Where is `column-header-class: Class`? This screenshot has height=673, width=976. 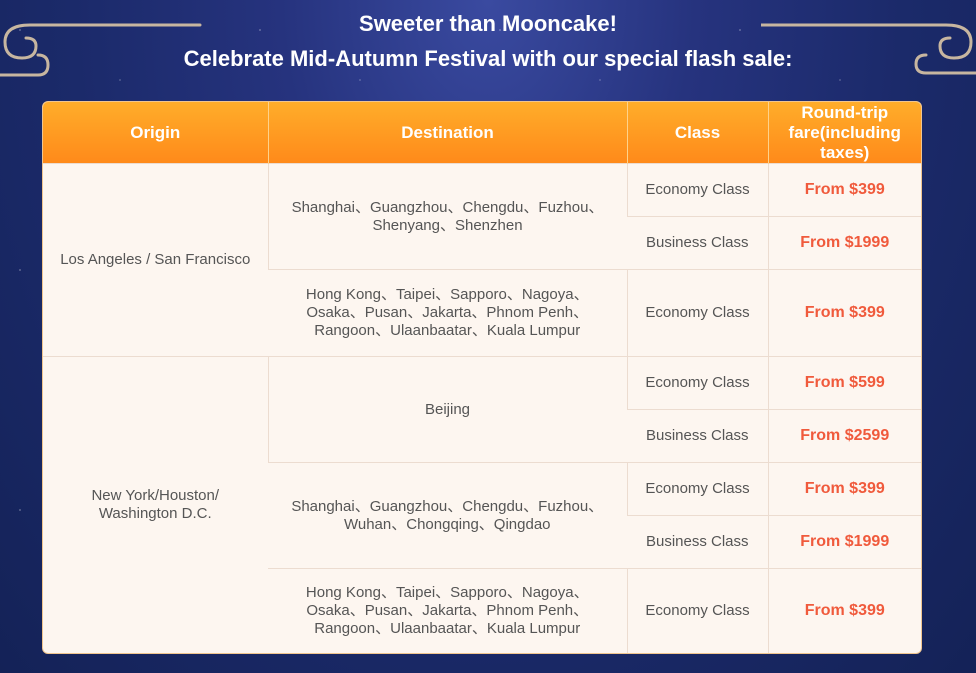 column-header-class: Class is located at coordinates (697, 133).